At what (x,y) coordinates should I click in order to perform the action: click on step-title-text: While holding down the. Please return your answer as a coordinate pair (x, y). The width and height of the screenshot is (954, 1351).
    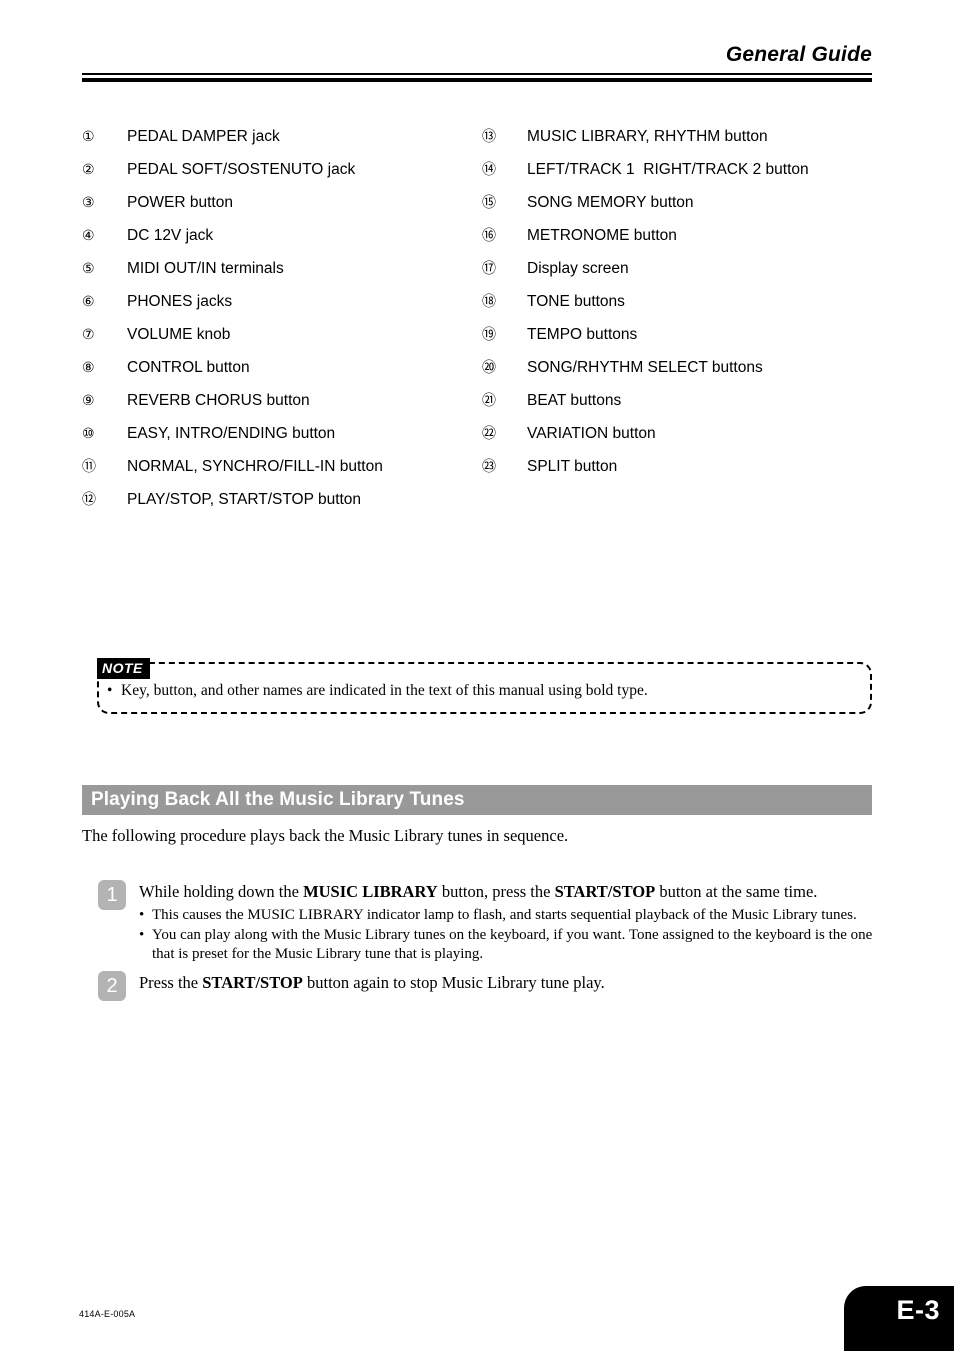
    Looking at the image, I should click on (221, 891).